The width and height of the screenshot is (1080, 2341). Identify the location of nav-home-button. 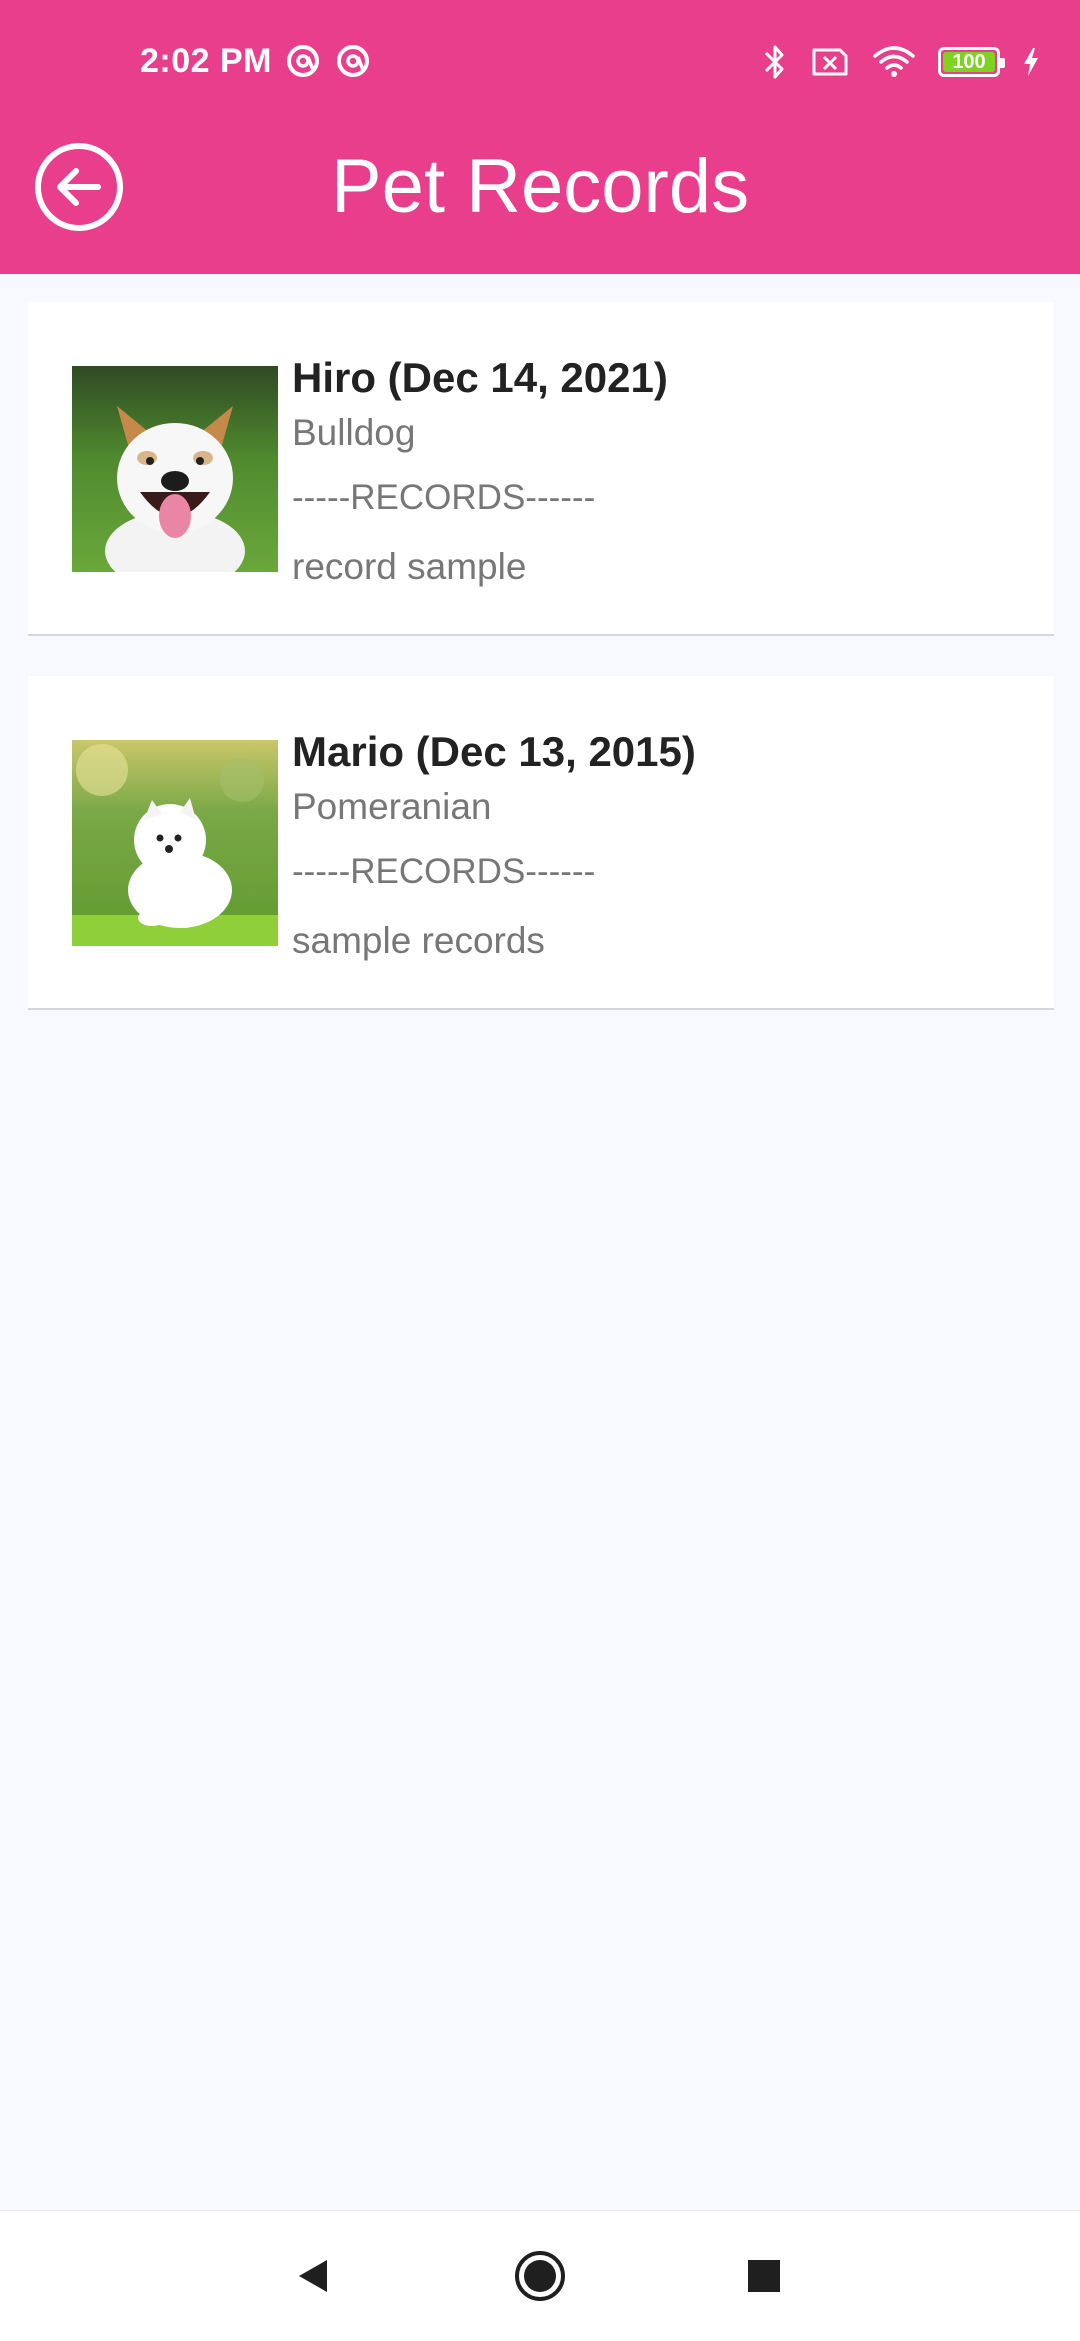
(540, 2276).